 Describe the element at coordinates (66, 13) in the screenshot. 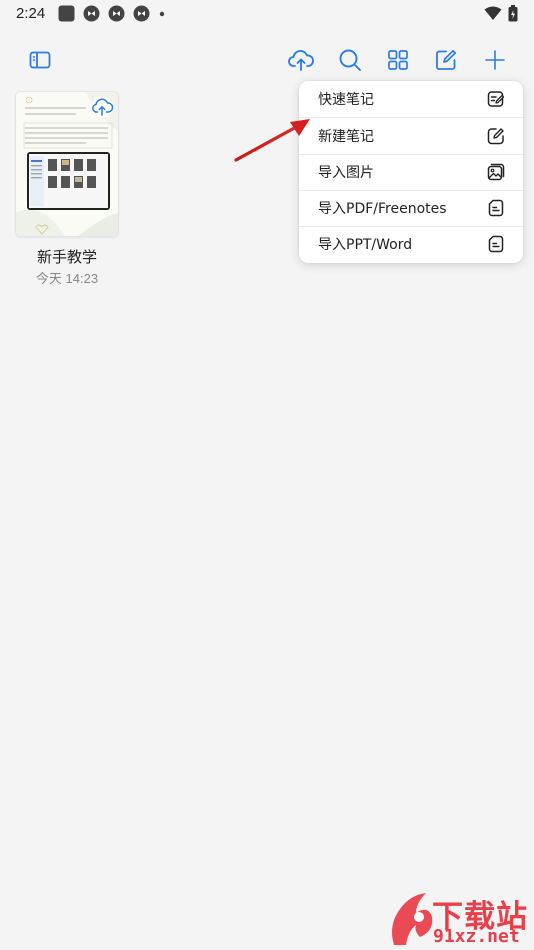

I see `stop-icon` at that location.